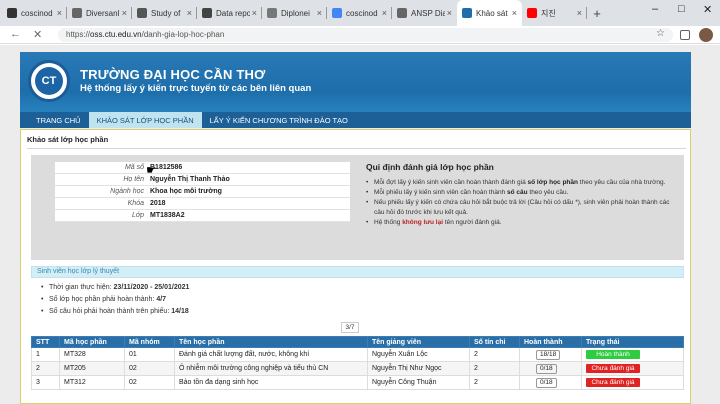 This screenshot has width=720, height=404. I want to click on cell-completed: 18/18, so click(550, 354).